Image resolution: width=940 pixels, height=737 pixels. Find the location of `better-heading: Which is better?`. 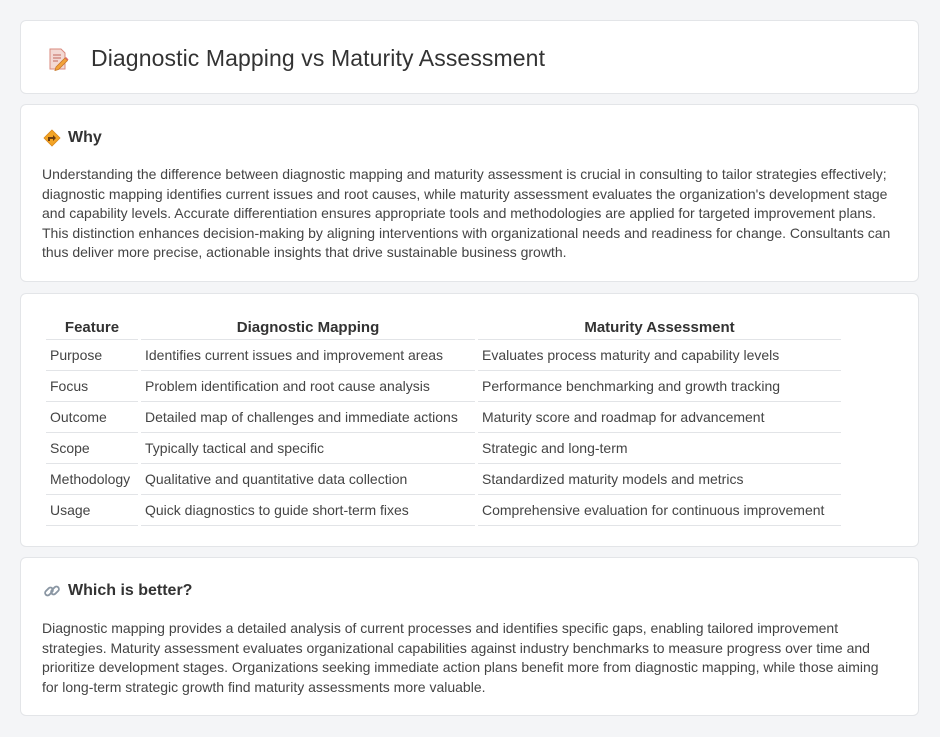

better-heading: Which is better? is located at coordinates (117, 591).